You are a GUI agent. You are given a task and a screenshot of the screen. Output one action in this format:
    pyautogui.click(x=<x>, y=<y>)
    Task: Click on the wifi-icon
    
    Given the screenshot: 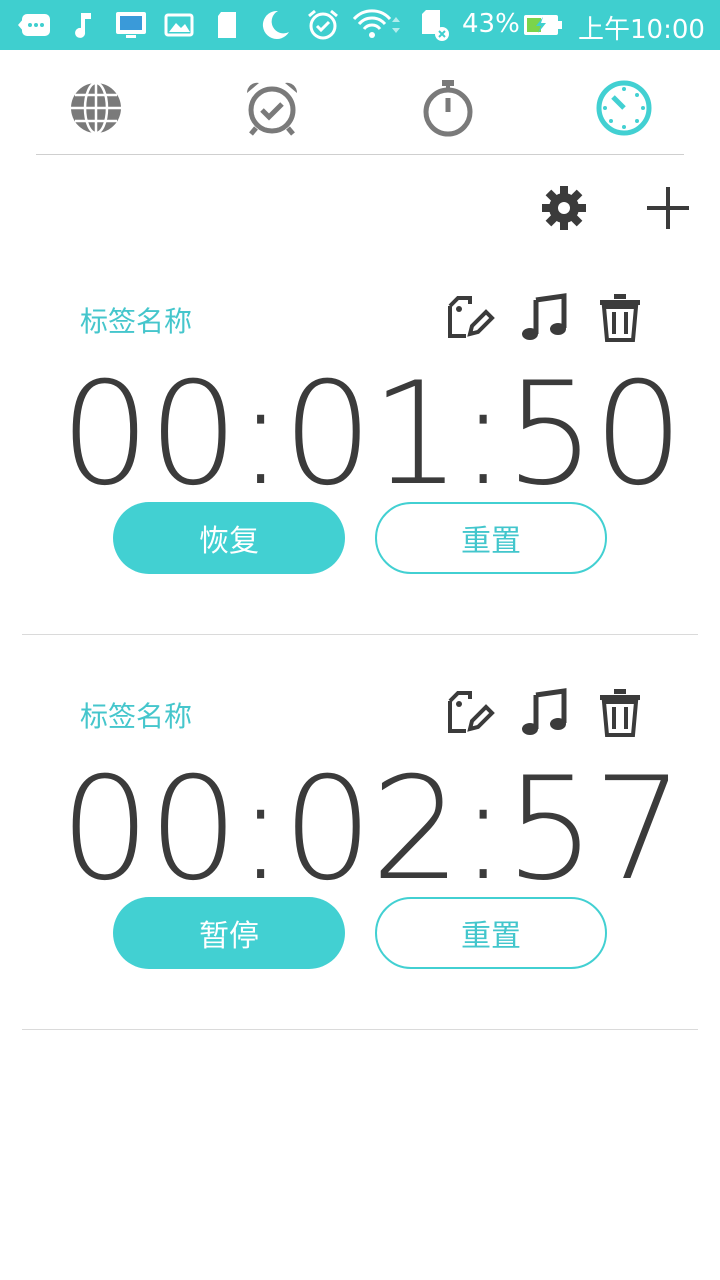 What is the action you would take?
    pyautogui.click(x=377, y=25)
    